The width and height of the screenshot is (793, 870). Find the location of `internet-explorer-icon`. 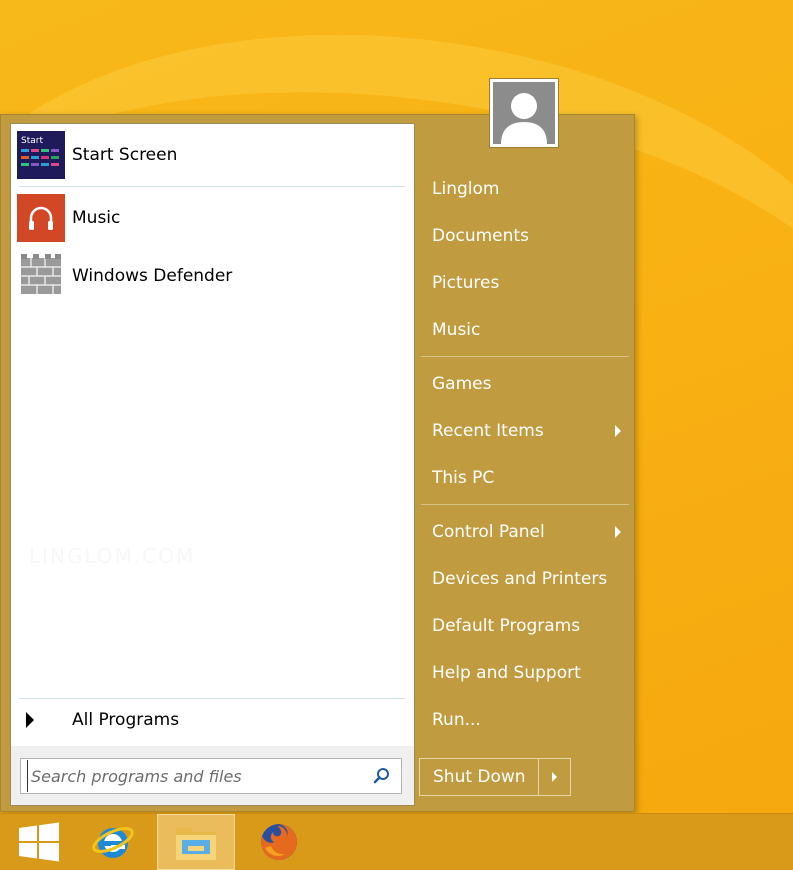

internet-explorer-icon is located at coordinates (113, 842).